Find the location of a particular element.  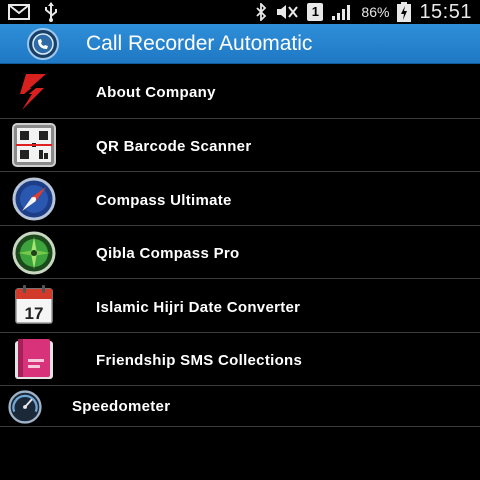

calendar-icon: 17 is located at coordinates (34, 304).